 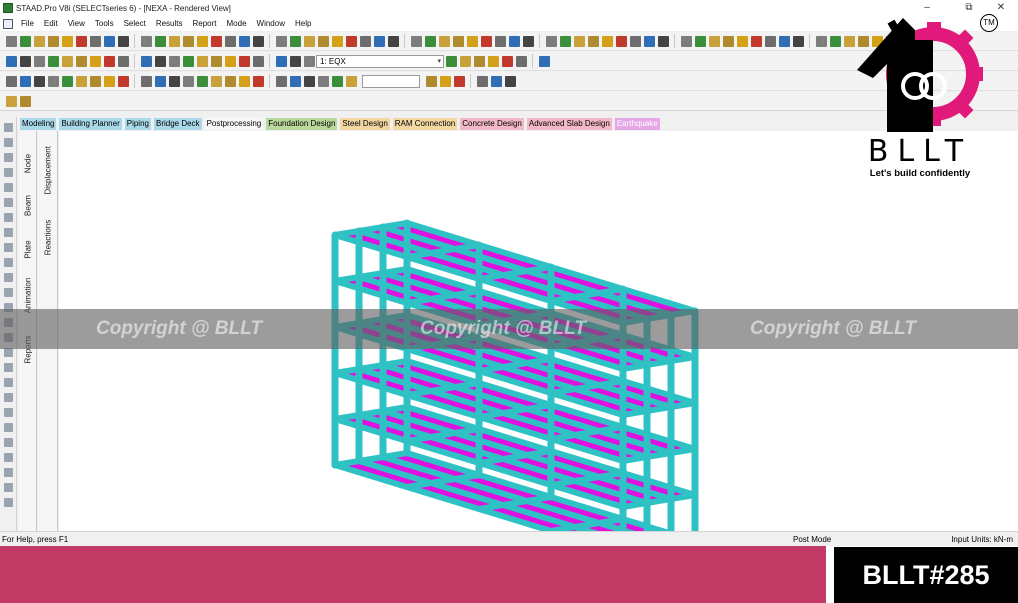 I want to click on side-tab-node: Node, so click(x=28, y=157).